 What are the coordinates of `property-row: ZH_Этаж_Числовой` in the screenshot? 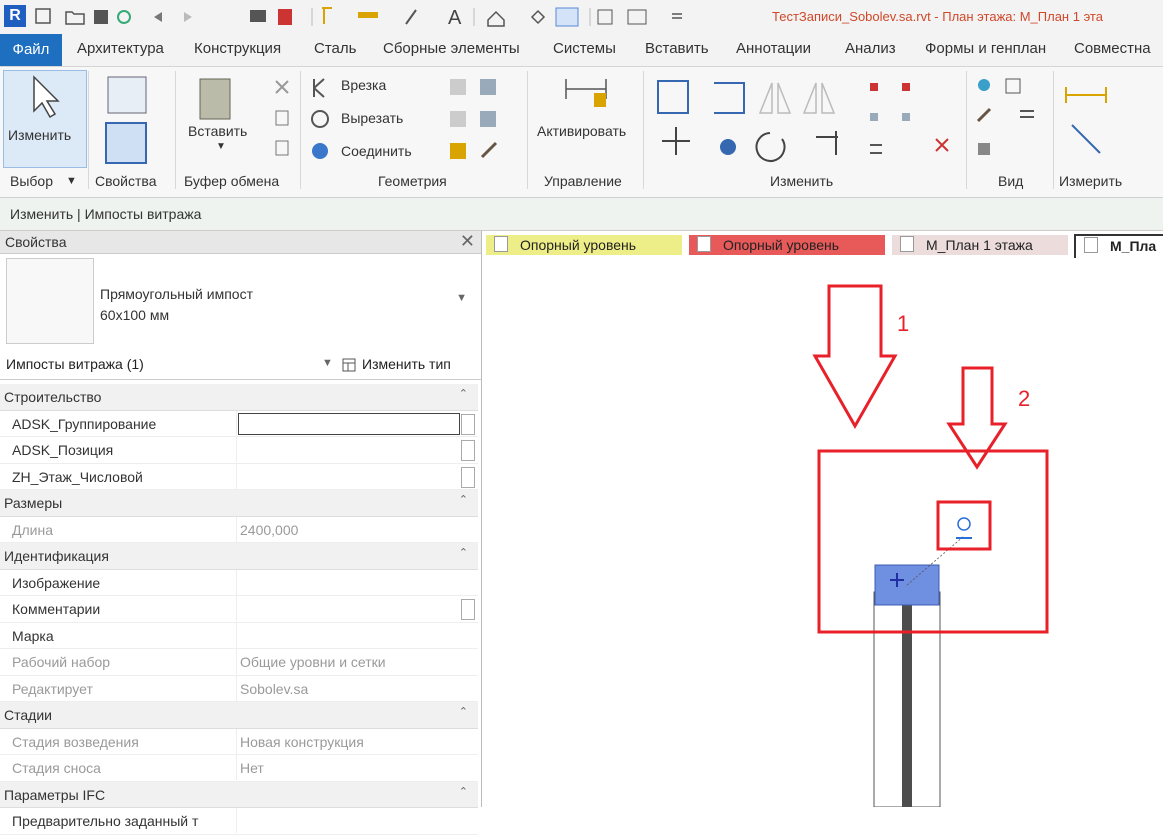 It's located at (239, 476).